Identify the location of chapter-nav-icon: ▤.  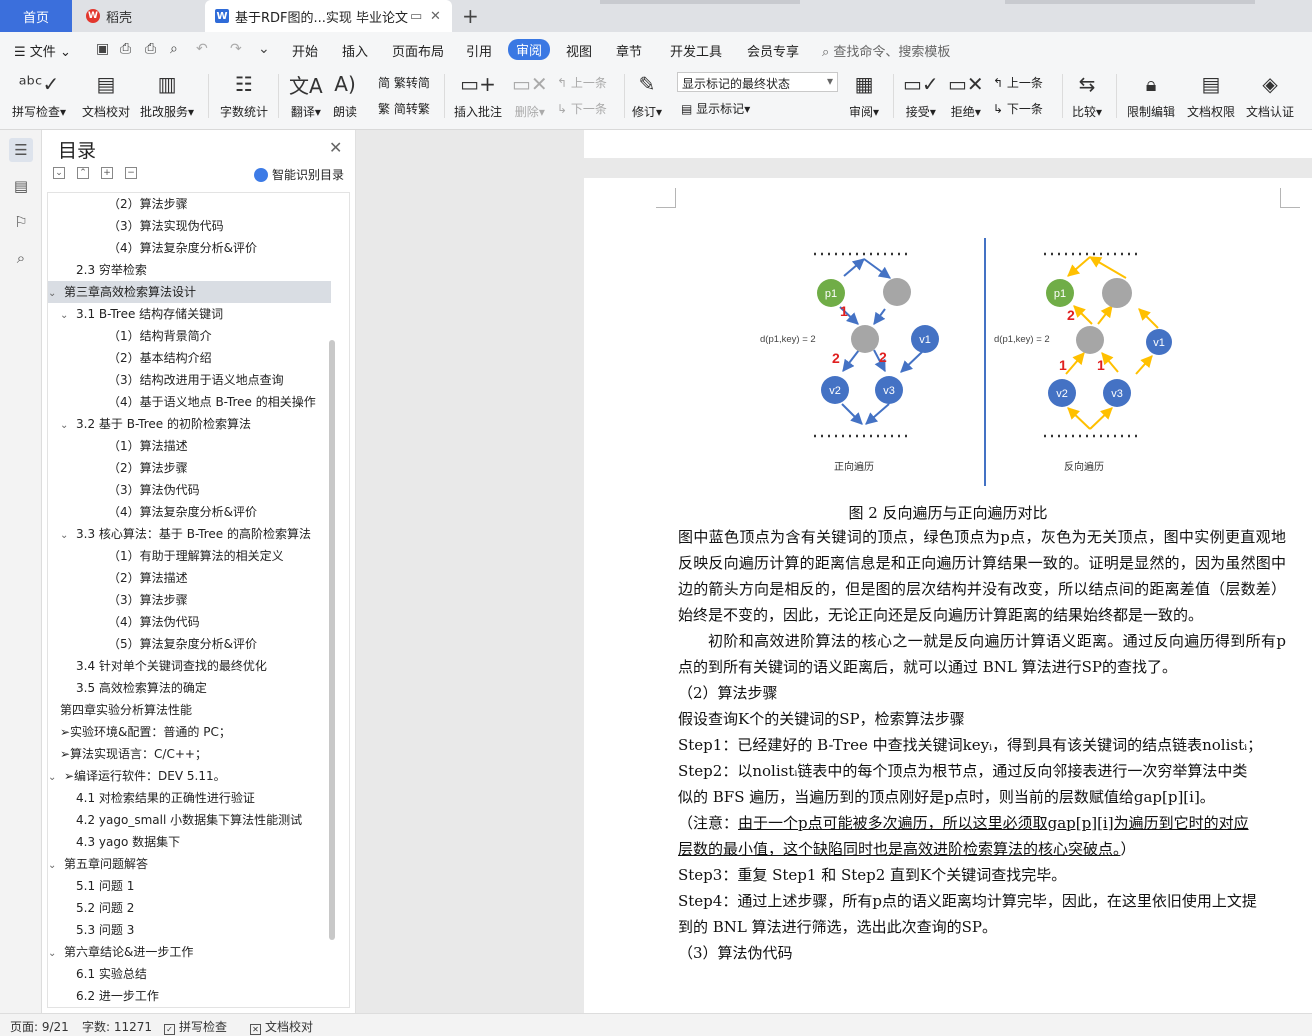
(21, 186).